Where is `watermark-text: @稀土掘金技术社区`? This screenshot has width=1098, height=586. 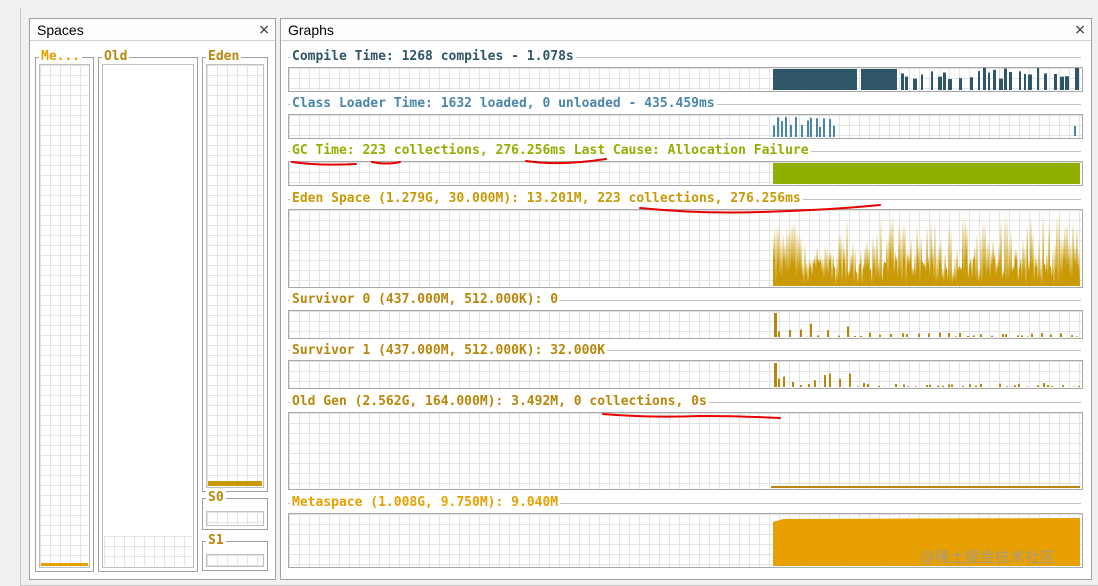
watermark-text: @稀土掘金技术社区 is located at coordinates (987, 556).